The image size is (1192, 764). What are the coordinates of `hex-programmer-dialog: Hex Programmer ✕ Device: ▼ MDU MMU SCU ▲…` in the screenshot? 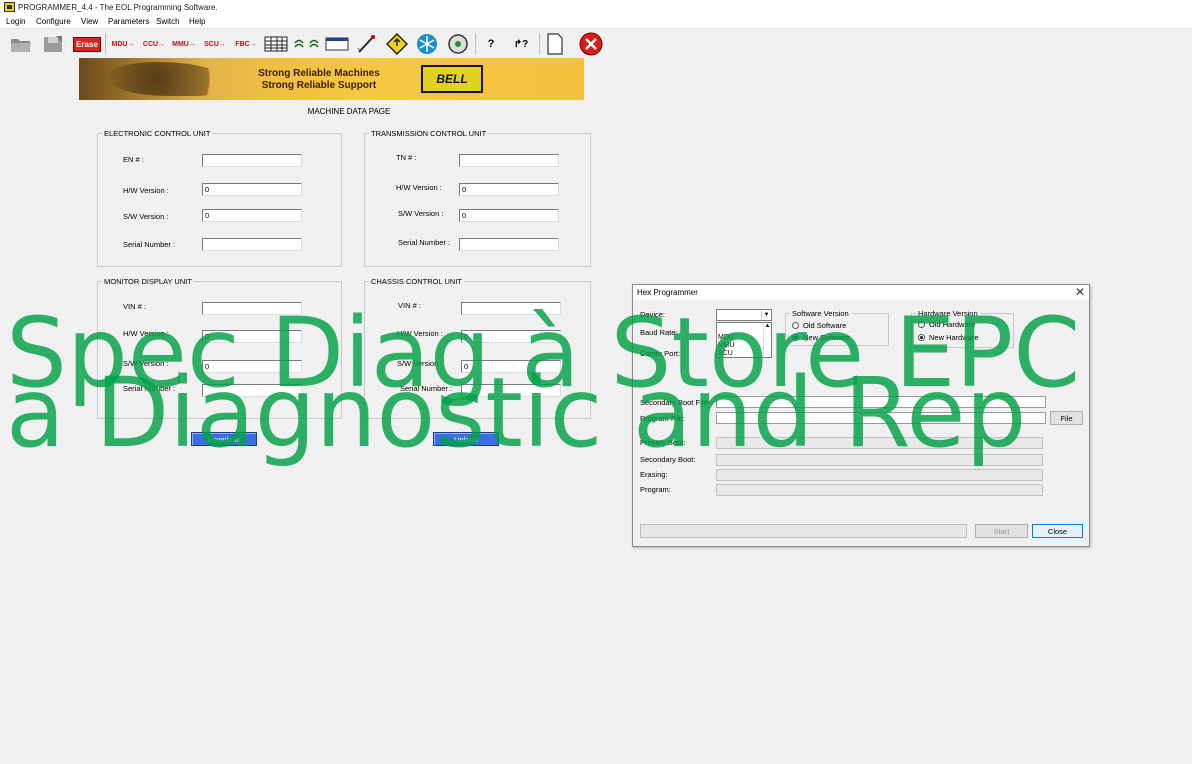 It's located at (861, 415).